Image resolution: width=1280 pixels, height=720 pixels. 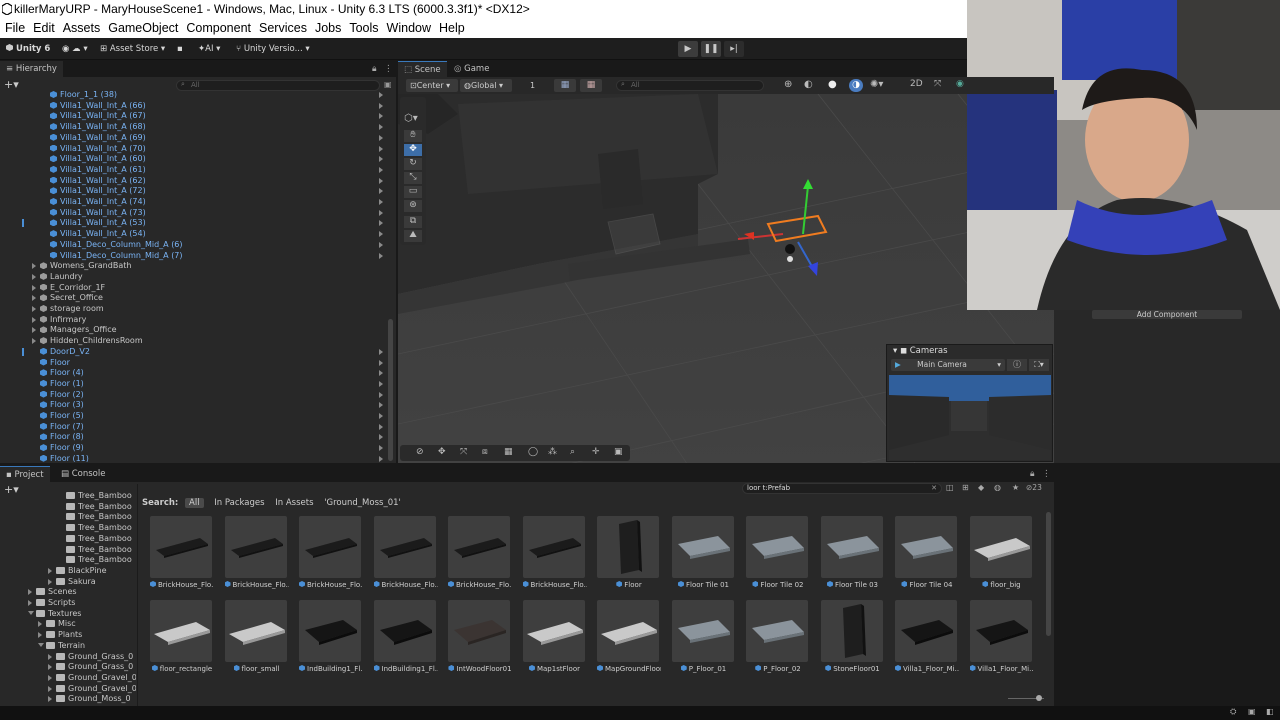 What do you see at coordinates (981, 487) in the screenshot?
I see `label-icon: ◆` at bounding box center [981, 487].